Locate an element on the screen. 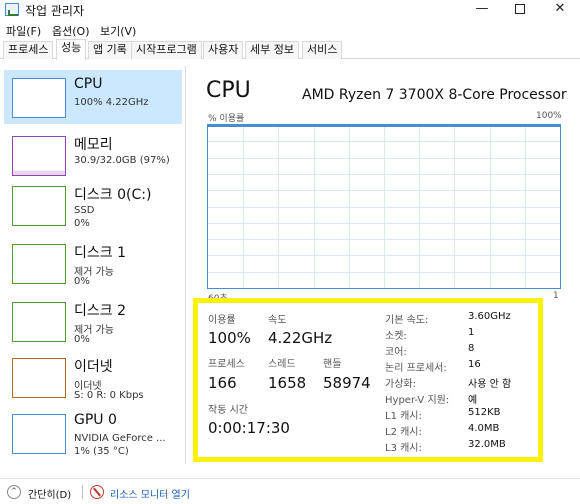  utilization-label: 이용률 is located at coordinates (222, 320).